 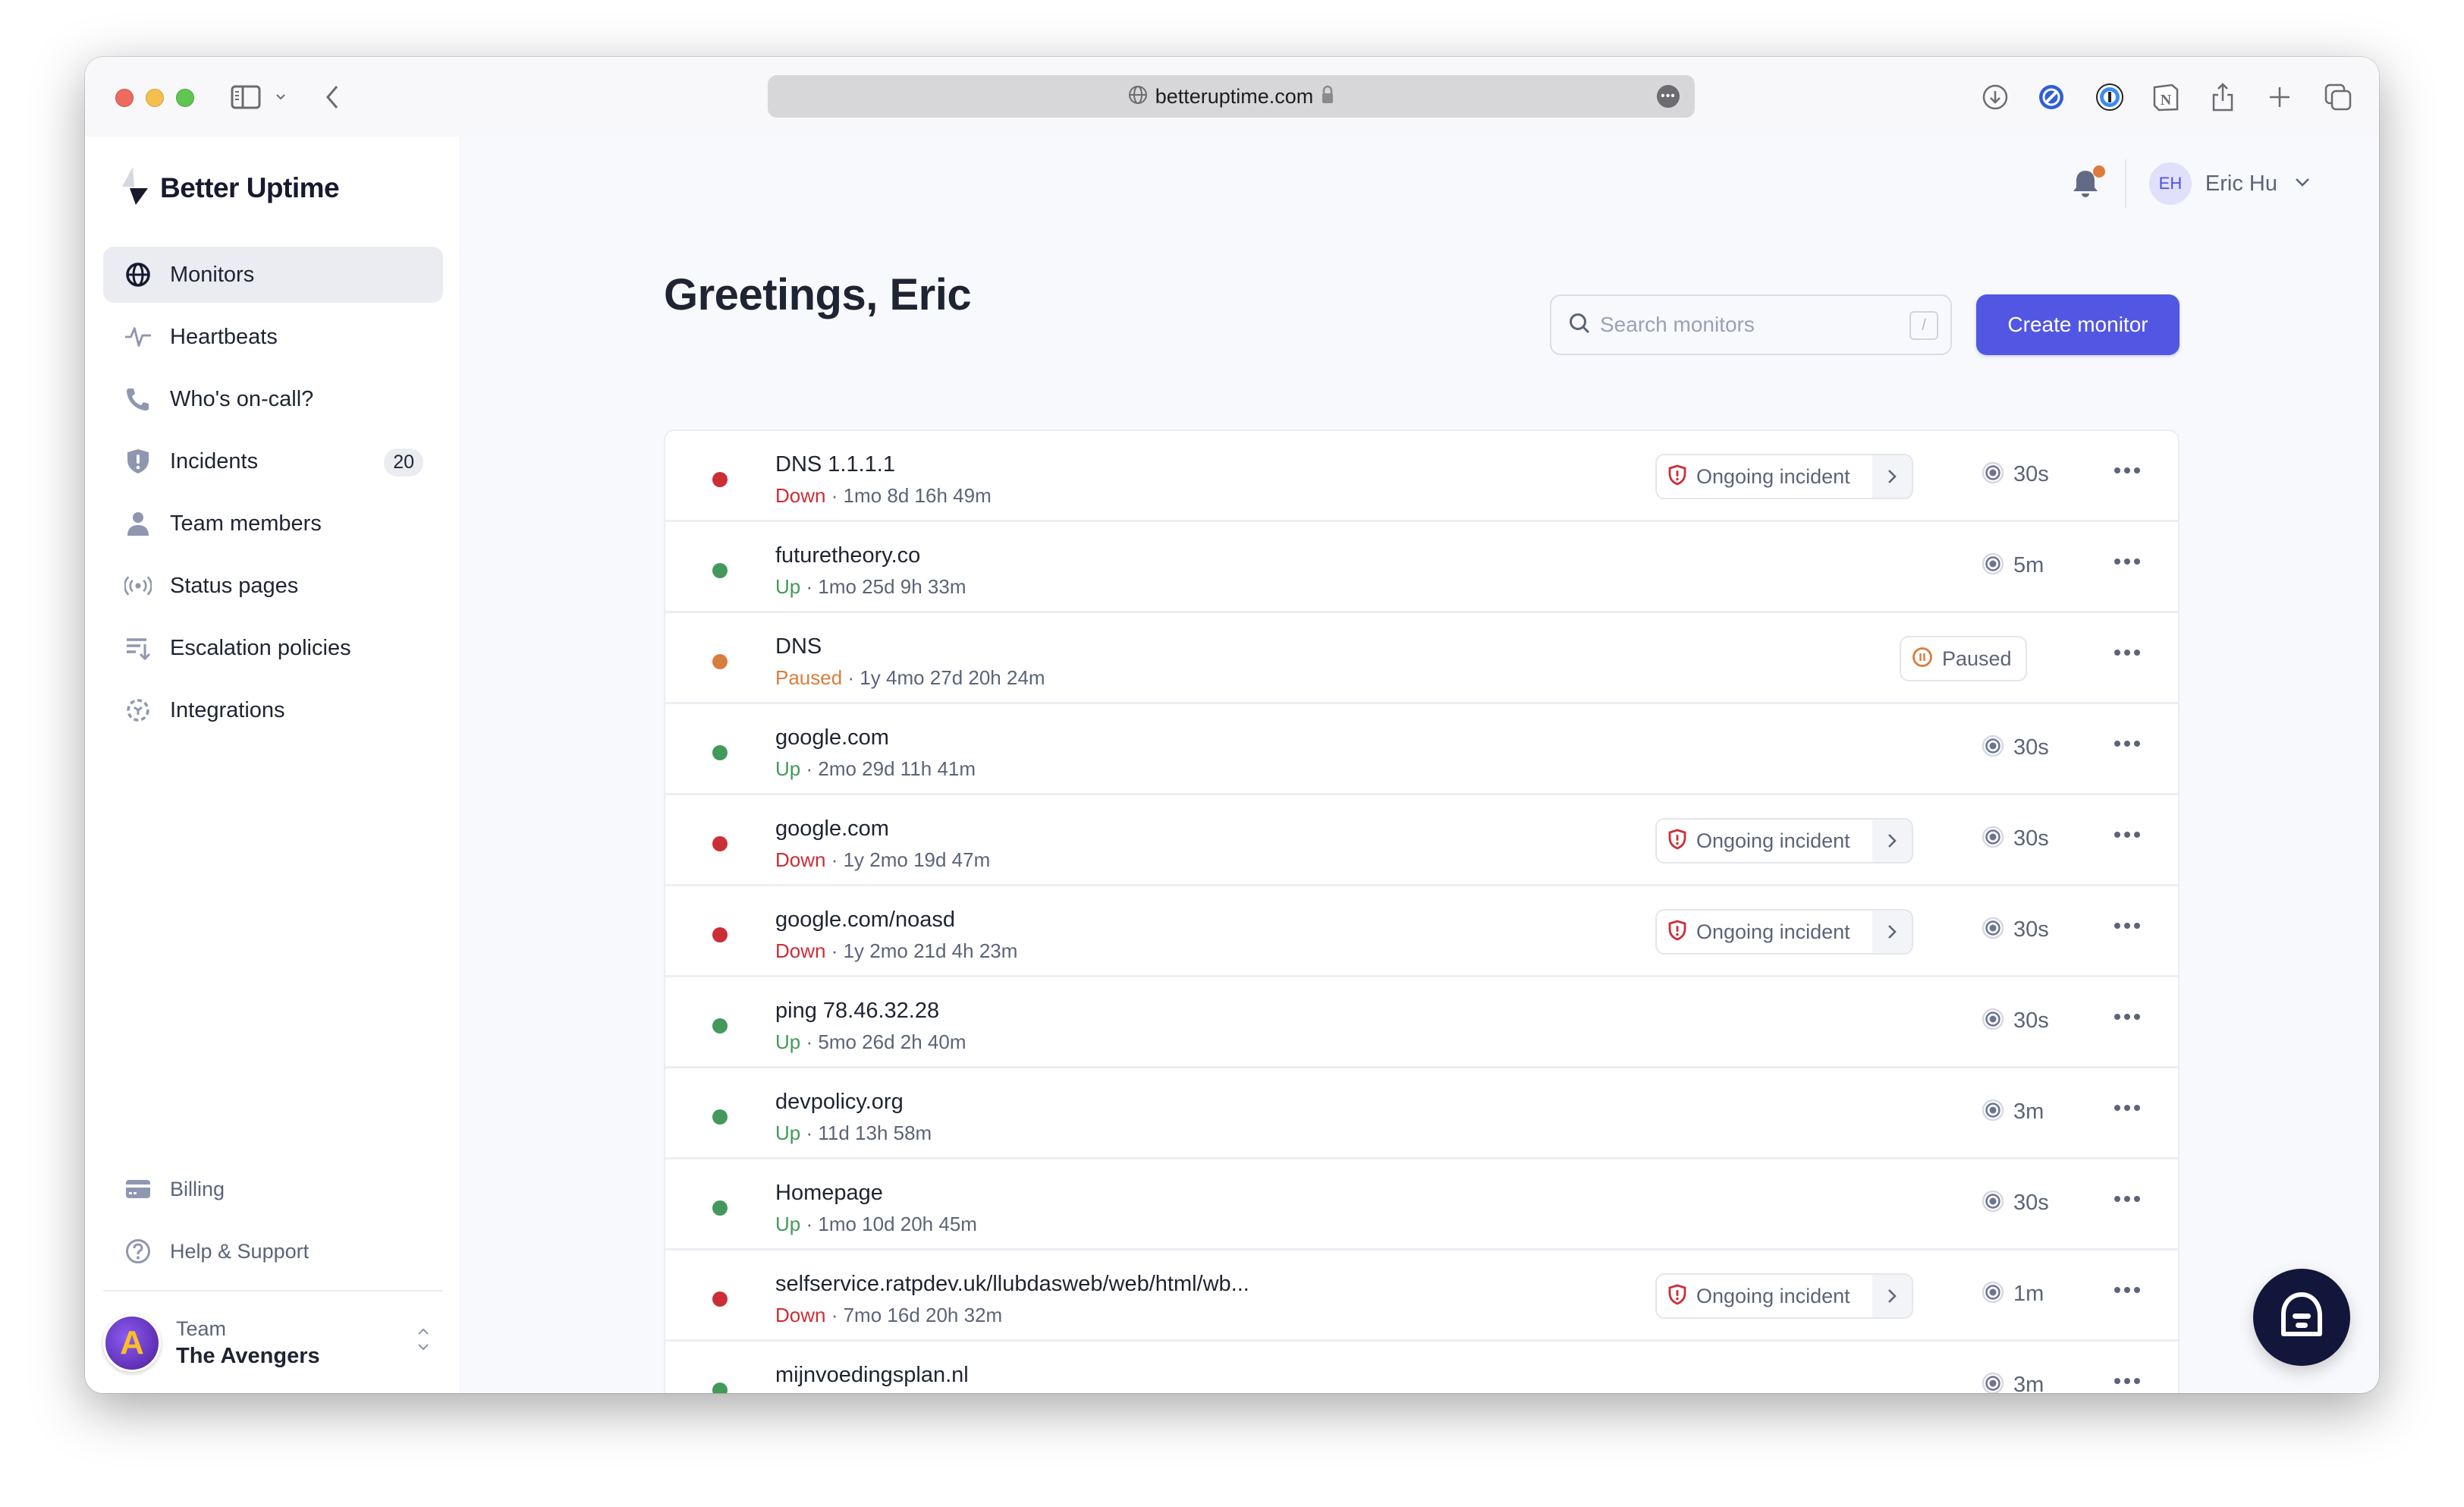 What do you see at coordinates (857, 1012) in the screenshot?
I see `monitor-name: ping 78.46.32.28` at bounding box center [857, 1012].